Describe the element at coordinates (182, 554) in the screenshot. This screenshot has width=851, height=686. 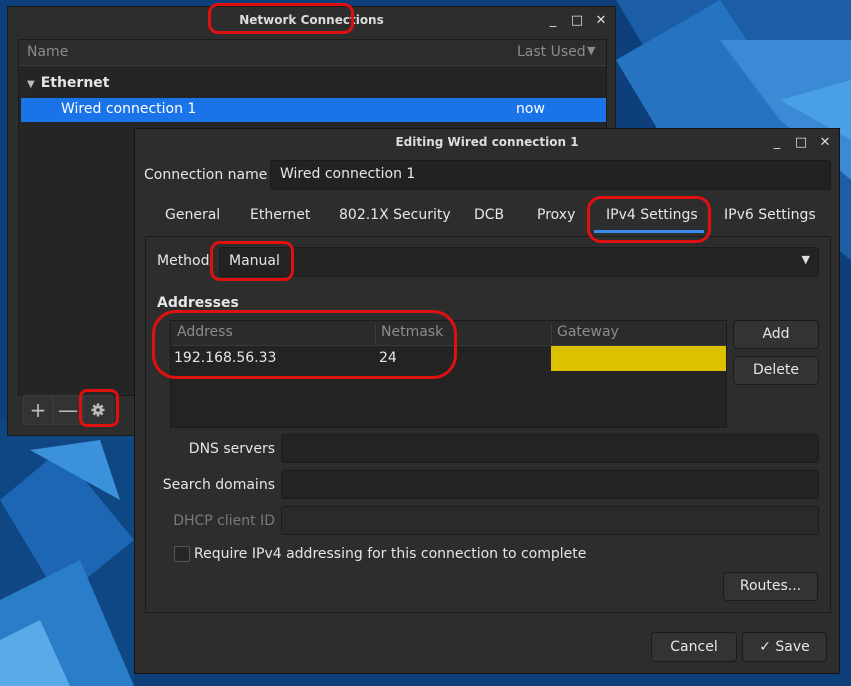
I see `require-ipv4-checkbox` at that location.